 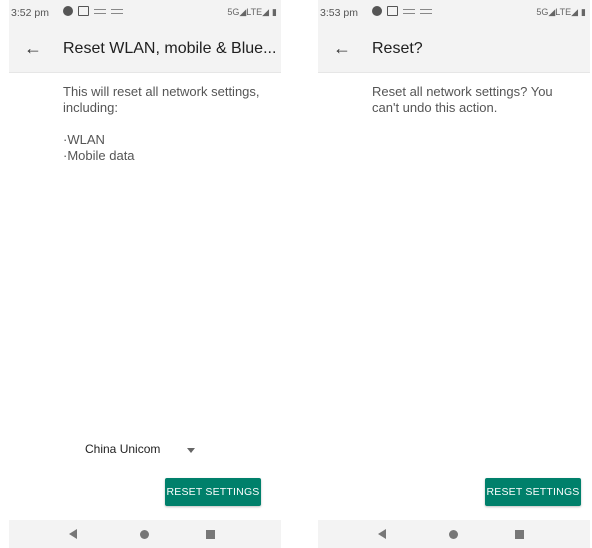 What do you see at coordinates (99, 155) in the screenshot?
I see `list-item-mobile-data: ·Mobile data` at bounding box center [99, 155].